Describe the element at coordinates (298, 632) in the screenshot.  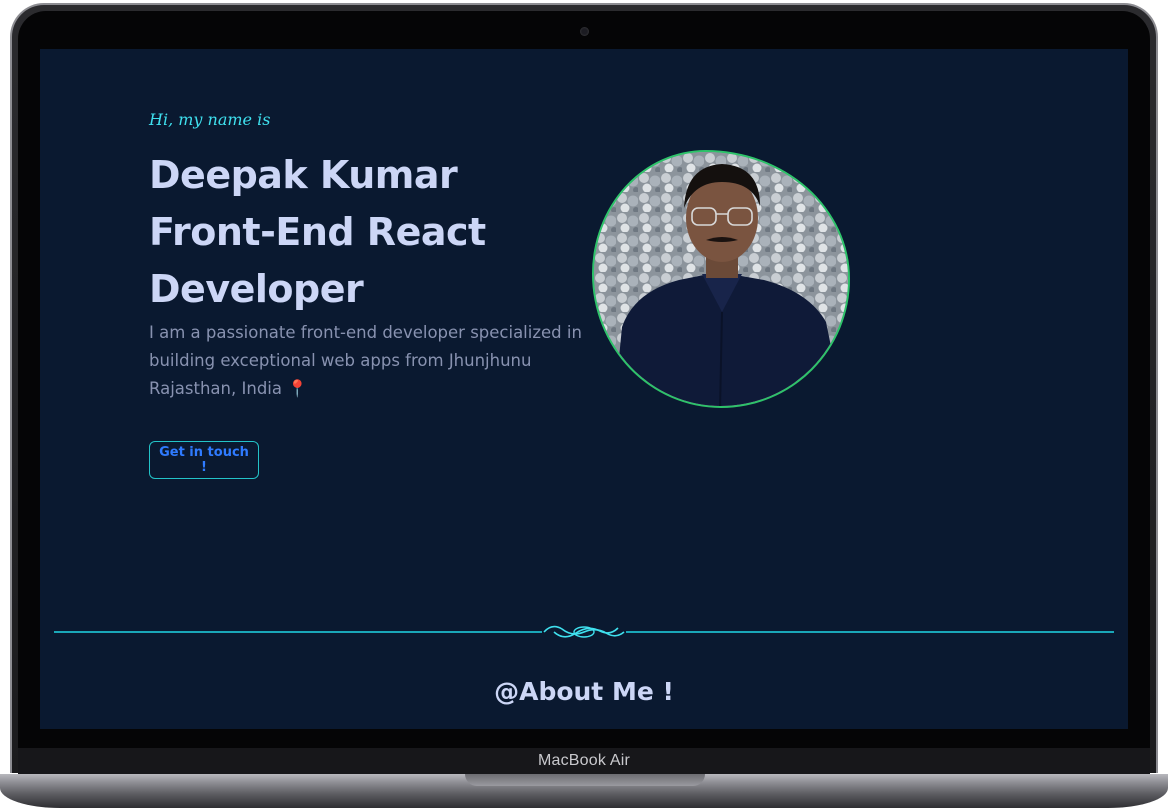
I see `divider-line-left` at that location.